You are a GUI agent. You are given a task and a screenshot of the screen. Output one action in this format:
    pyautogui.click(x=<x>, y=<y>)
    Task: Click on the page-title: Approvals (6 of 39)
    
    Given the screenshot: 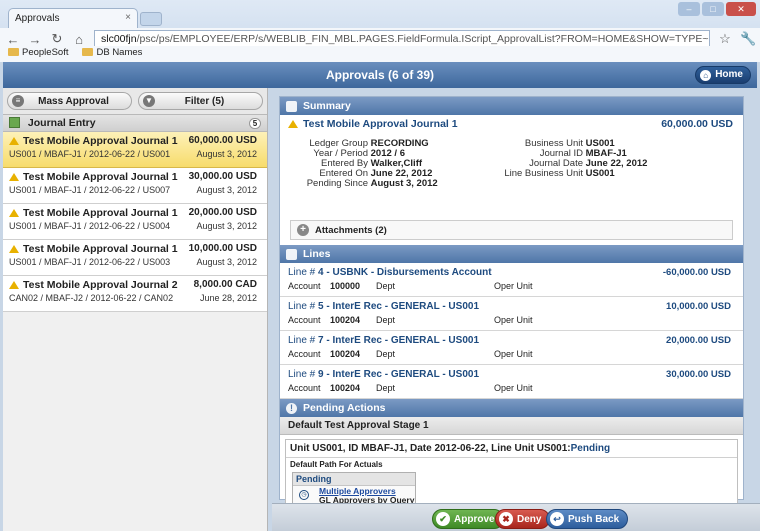 What is the action you would take?
    pyautogui.click(x=380, y=75)
    